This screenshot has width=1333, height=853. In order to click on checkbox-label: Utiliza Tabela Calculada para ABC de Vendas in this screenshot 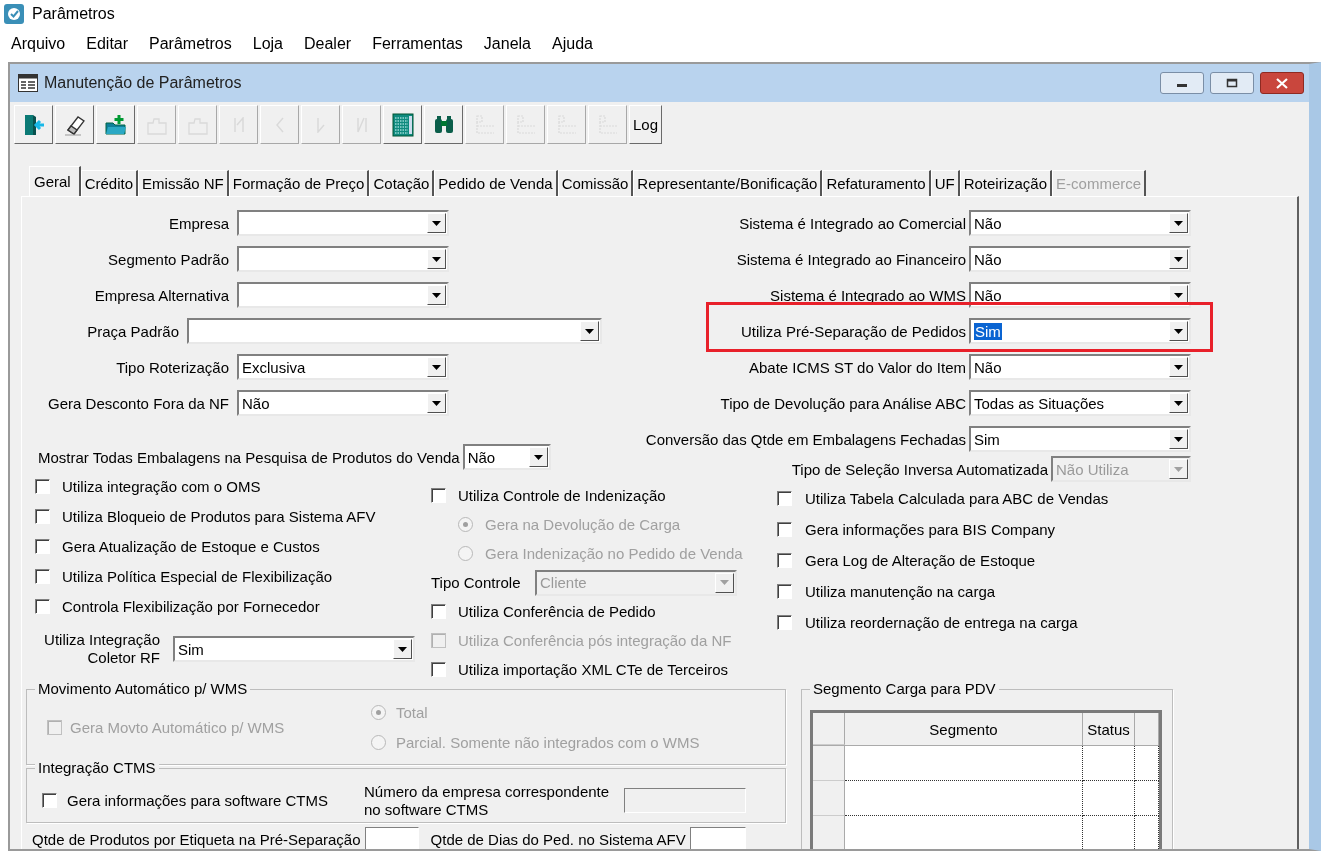, I will do `click(957, 498)`.